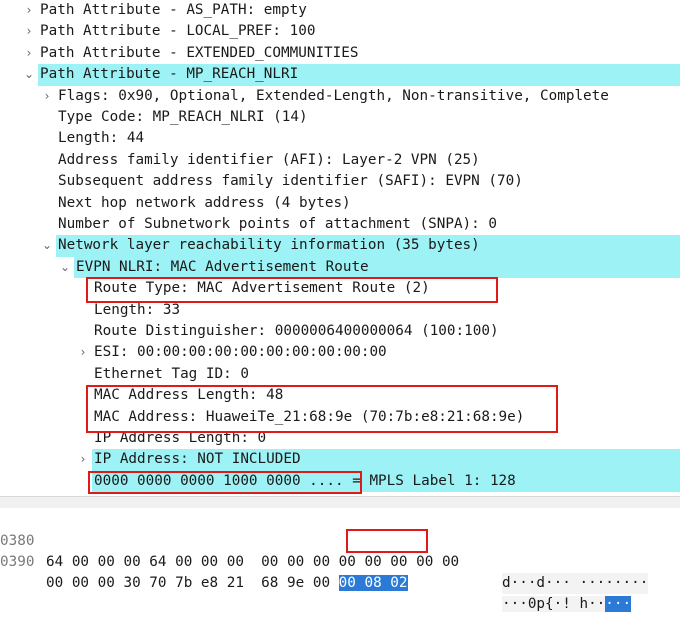 The width and height of the screenshot is (680, 636). Describe the element at coordinates (373, 583) in the screenshot. I see `hex-bytes-selected: 00 08 02` at that location.